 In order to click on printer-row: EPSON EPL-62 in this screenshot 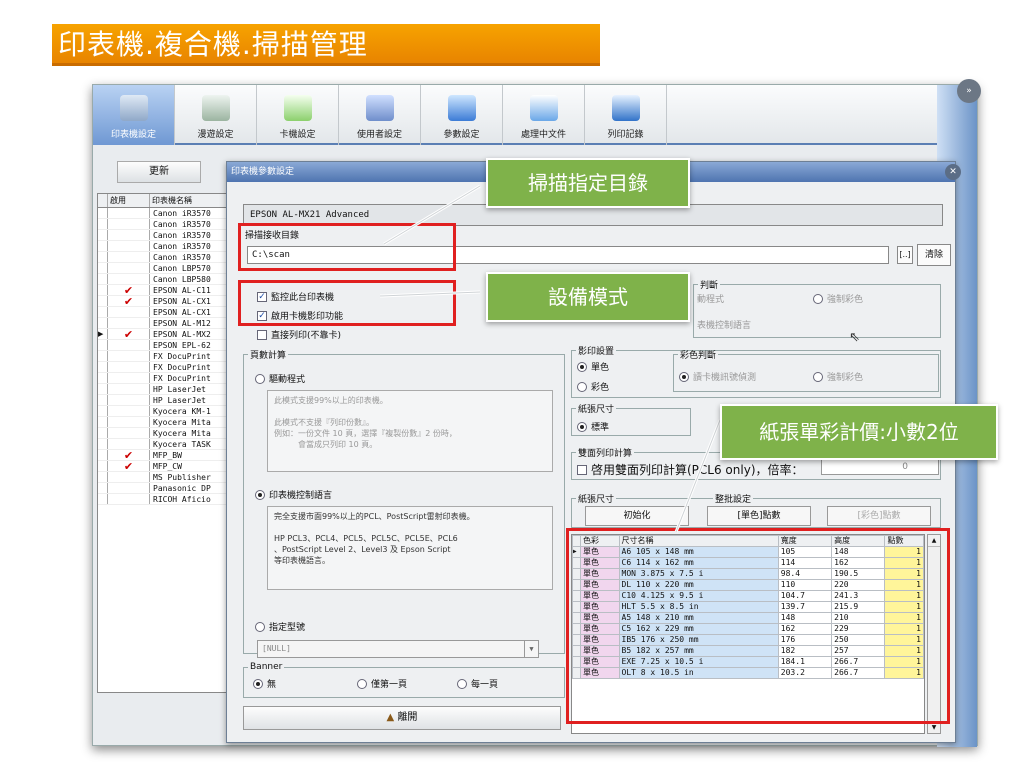, I will do `click(163, 345)`.